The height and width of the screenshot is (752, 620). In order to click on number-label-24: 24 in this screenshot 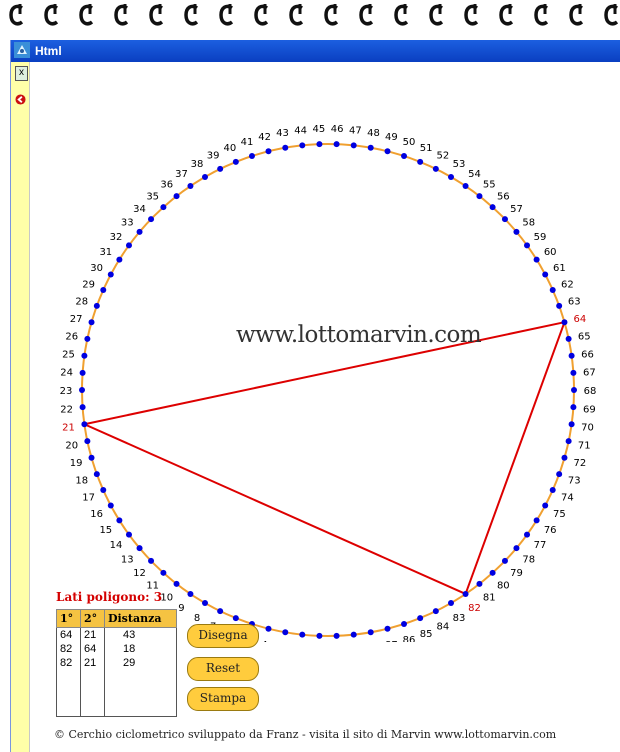, I will do `click(66, 373)`.